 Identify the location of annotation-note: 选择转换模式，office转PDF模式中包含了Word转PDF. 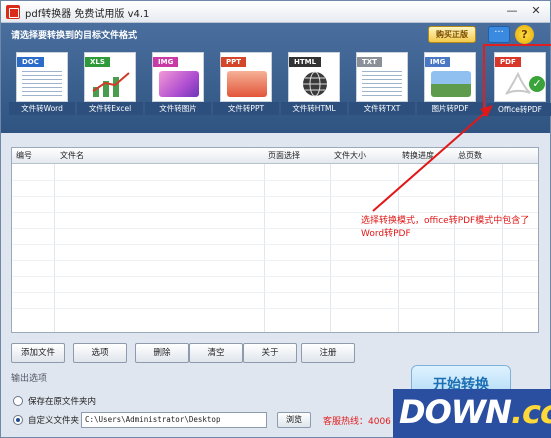
(445, 227).